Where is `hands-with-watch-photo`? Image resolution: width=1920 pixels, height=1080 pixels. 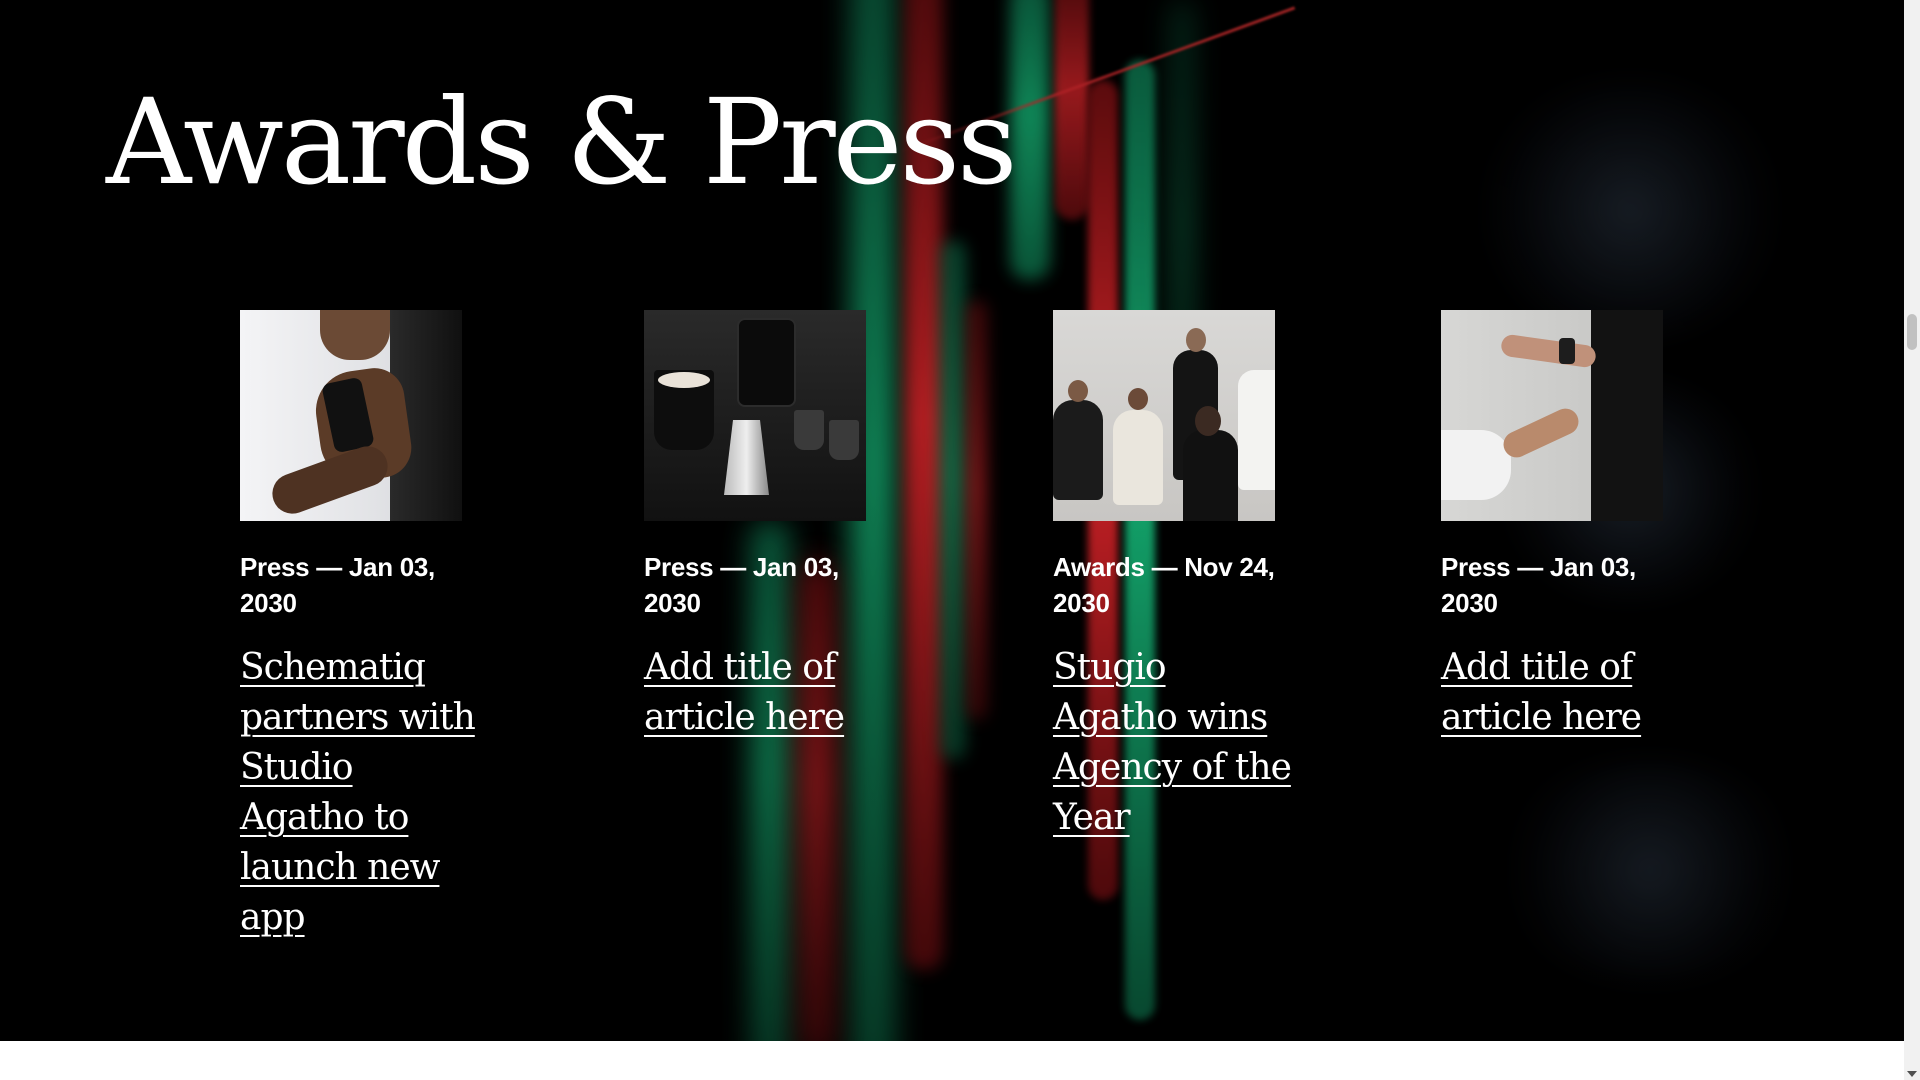
hands-with-watch-photo is located at coordinates (1552, 415).